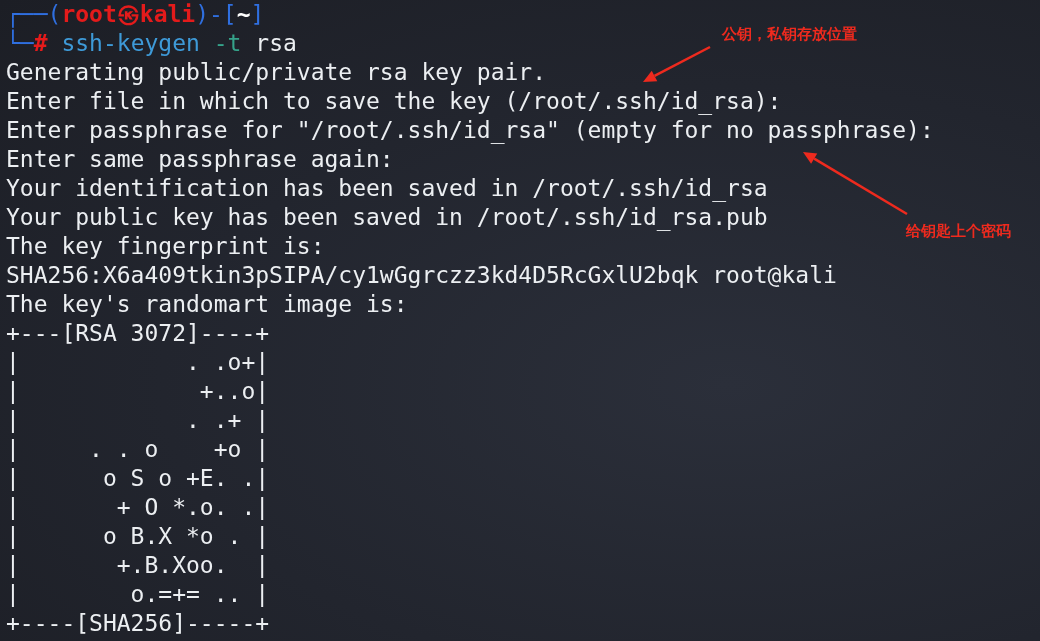 The height and width of the screenshot is (641, 1040). Describe the element at coordinates (138, 478) in the screenshot. I see `randomart-line: | o S o +E. .|` at that location.